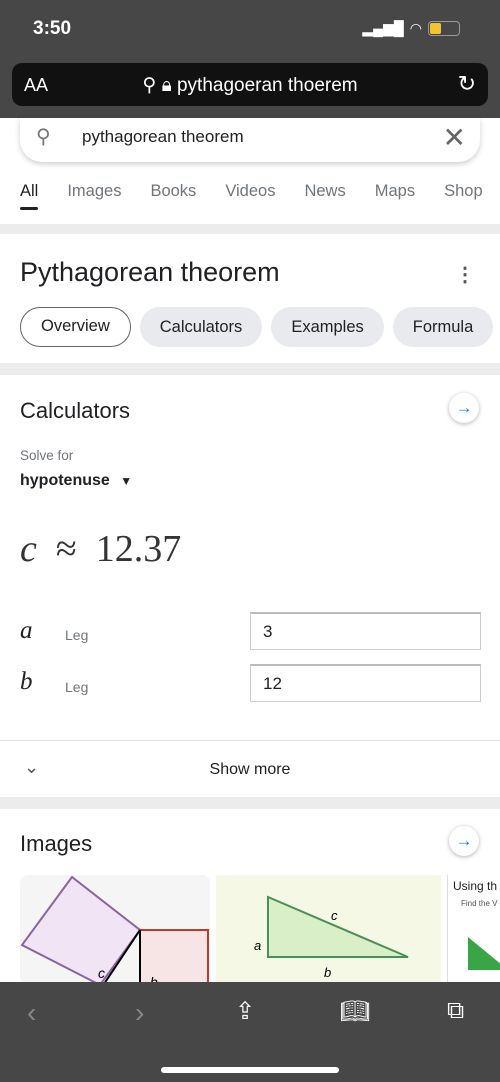 This screenshot has height=1082, width=500. I want to click on solve-for-dropdown: hypotenuse ▼, so click(76, 481).